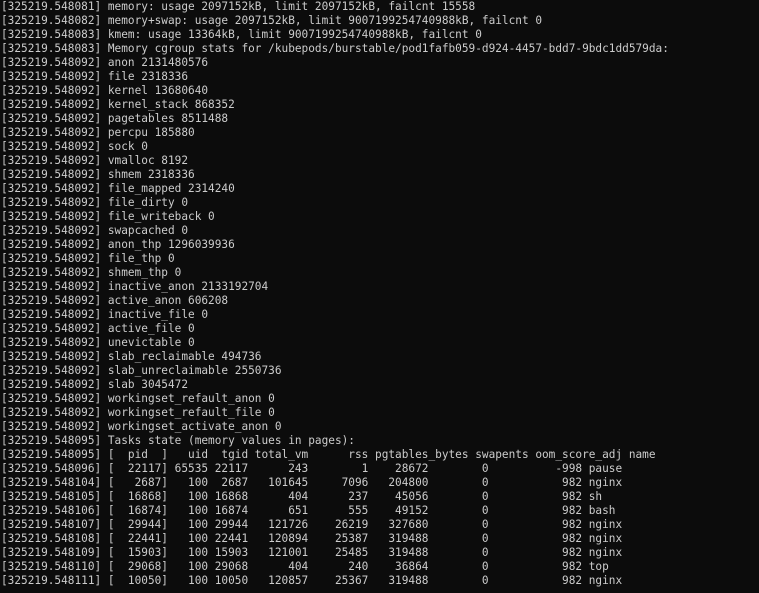 This screenshot has width=759, height=593. I want to click on terminal-line: [325219.548092] active_anon 606208, so click(115, 300).